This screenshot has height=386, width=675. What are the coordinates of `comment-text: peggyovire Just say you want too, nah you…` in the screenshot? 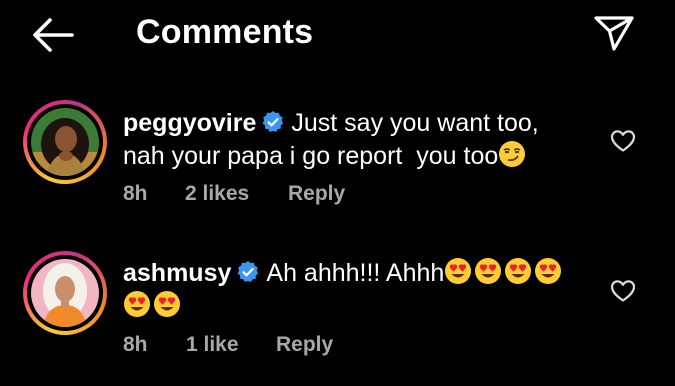 It's located at (348, 140).